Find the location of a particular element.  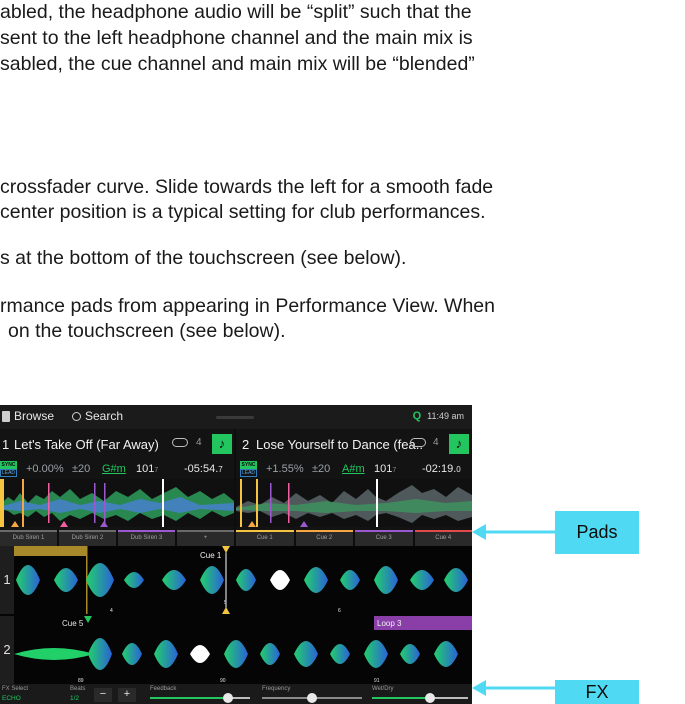

cue-5-label: Cue 5 is located at coordinates (73, 623).